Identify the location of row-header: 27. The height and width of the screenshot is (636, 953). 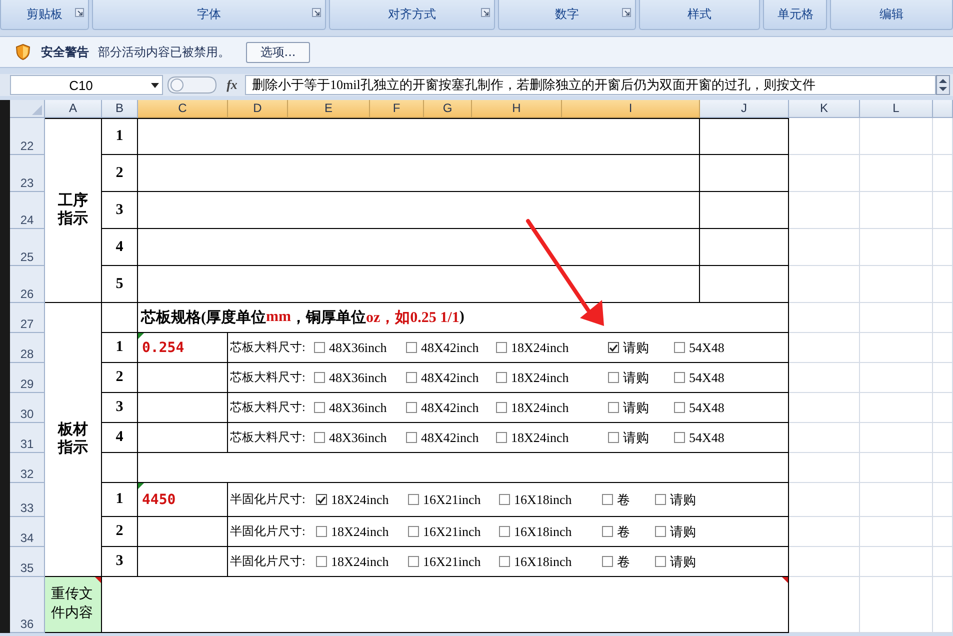
(27, 318).